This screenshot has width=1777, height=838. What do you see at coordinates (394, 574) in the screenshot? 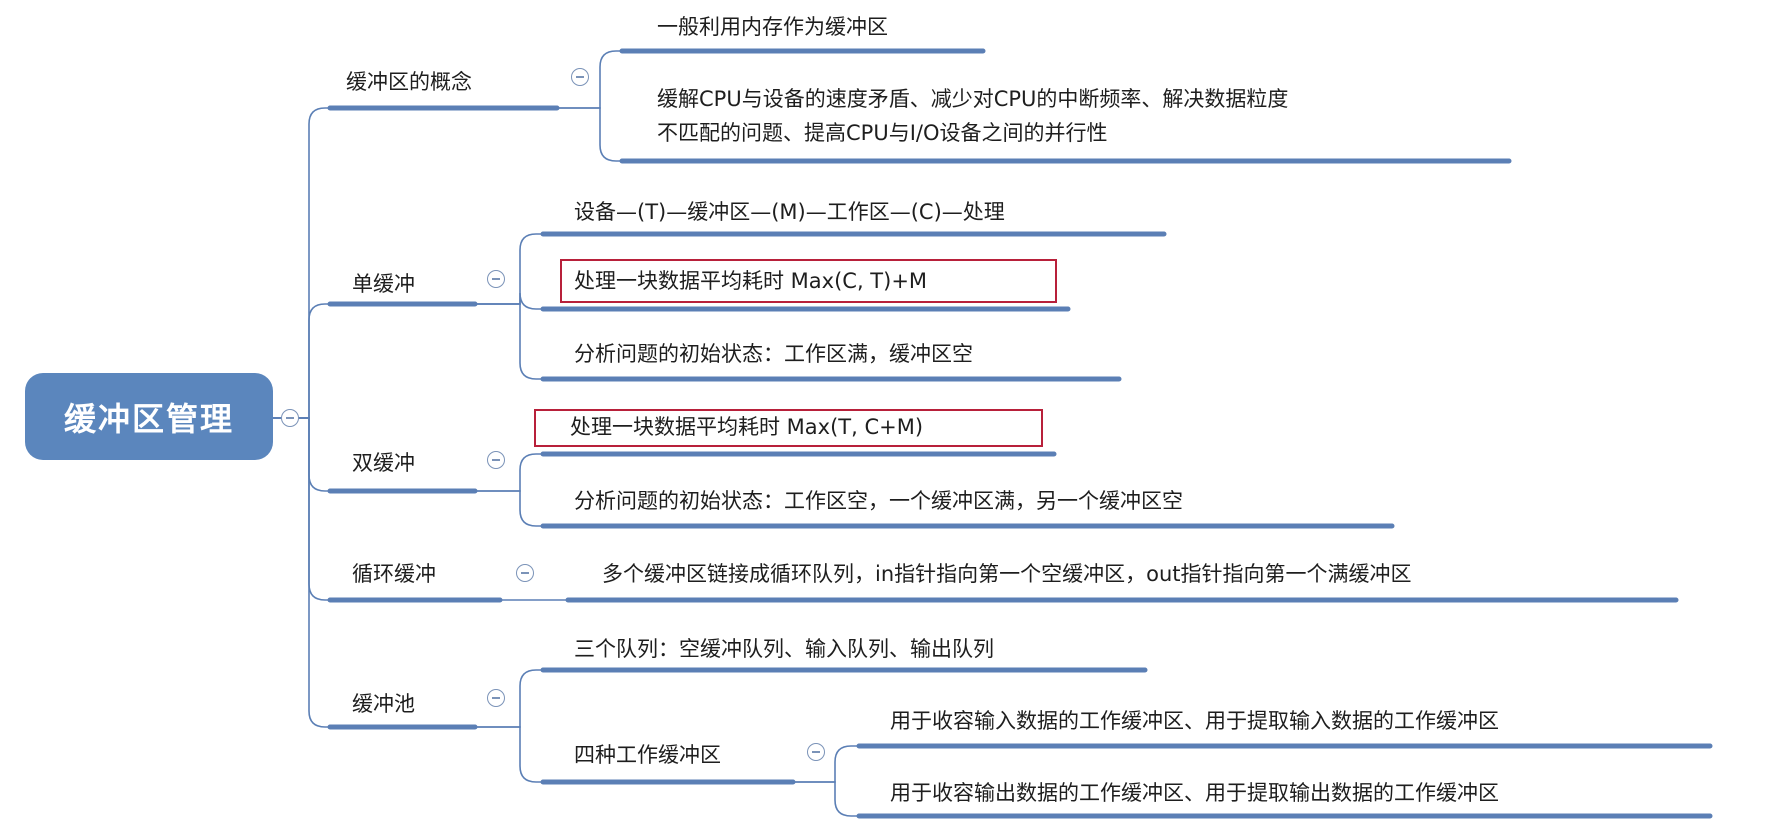
I see `branch-circular-buffer: 循环缓冲` at bounding box center [394, 574].